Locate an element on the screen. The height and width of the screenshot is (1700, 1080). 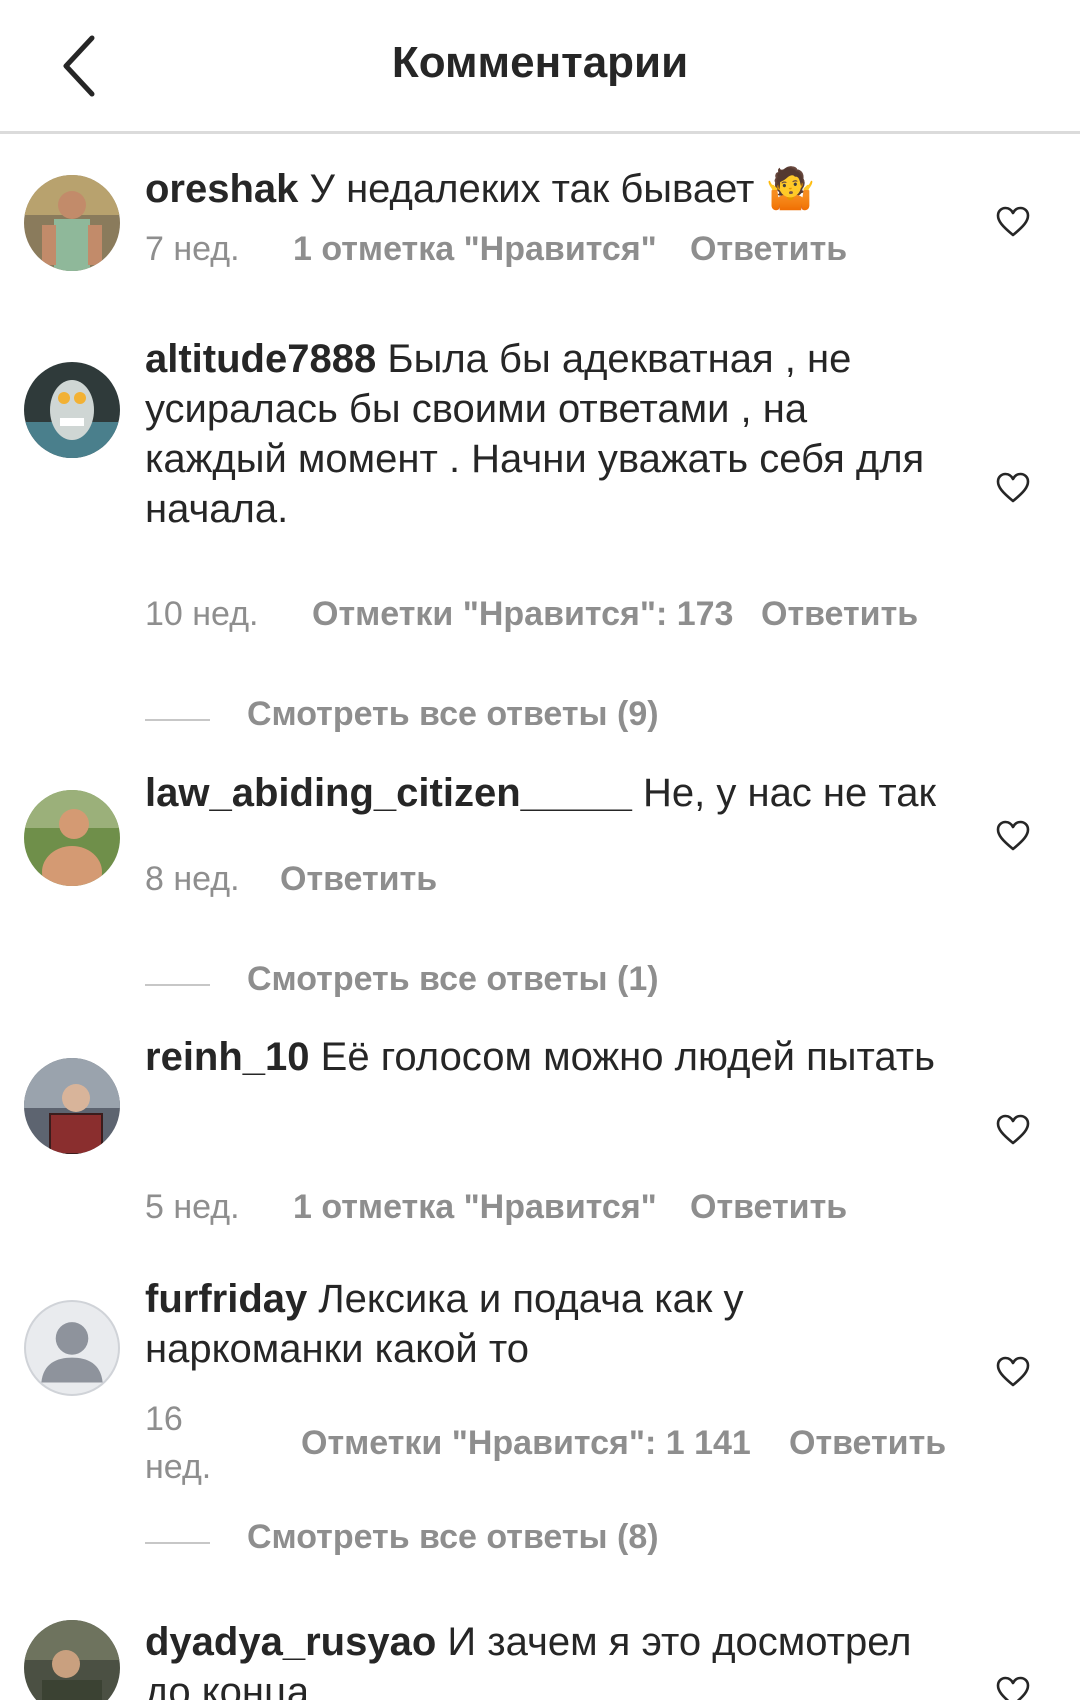
top-bar: Комментарии is located at coordinates (540, 67).